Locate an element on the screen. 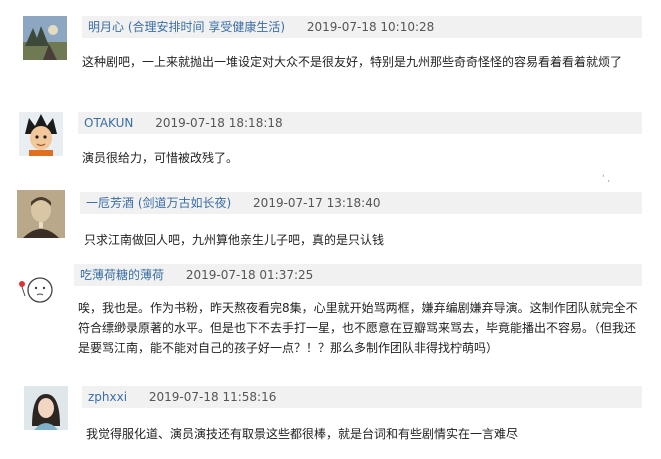 The width and height of the screenshot is (661, 459). comment-header: 一卮芳酒 (剑道万古如长夜) 2019-07-17 13:18:40 is located at coordinates (361, 203).